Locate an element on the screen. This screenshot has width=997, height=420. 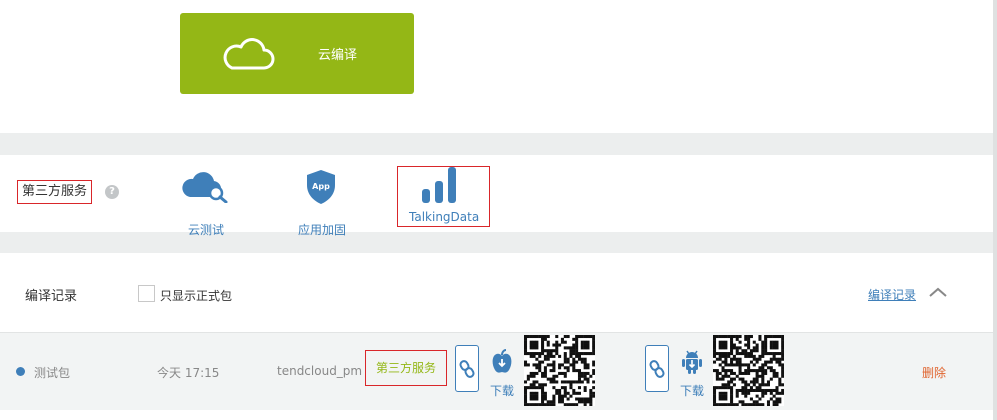
third-party-button: 第三方服务 is located at coordinates (406, 368).